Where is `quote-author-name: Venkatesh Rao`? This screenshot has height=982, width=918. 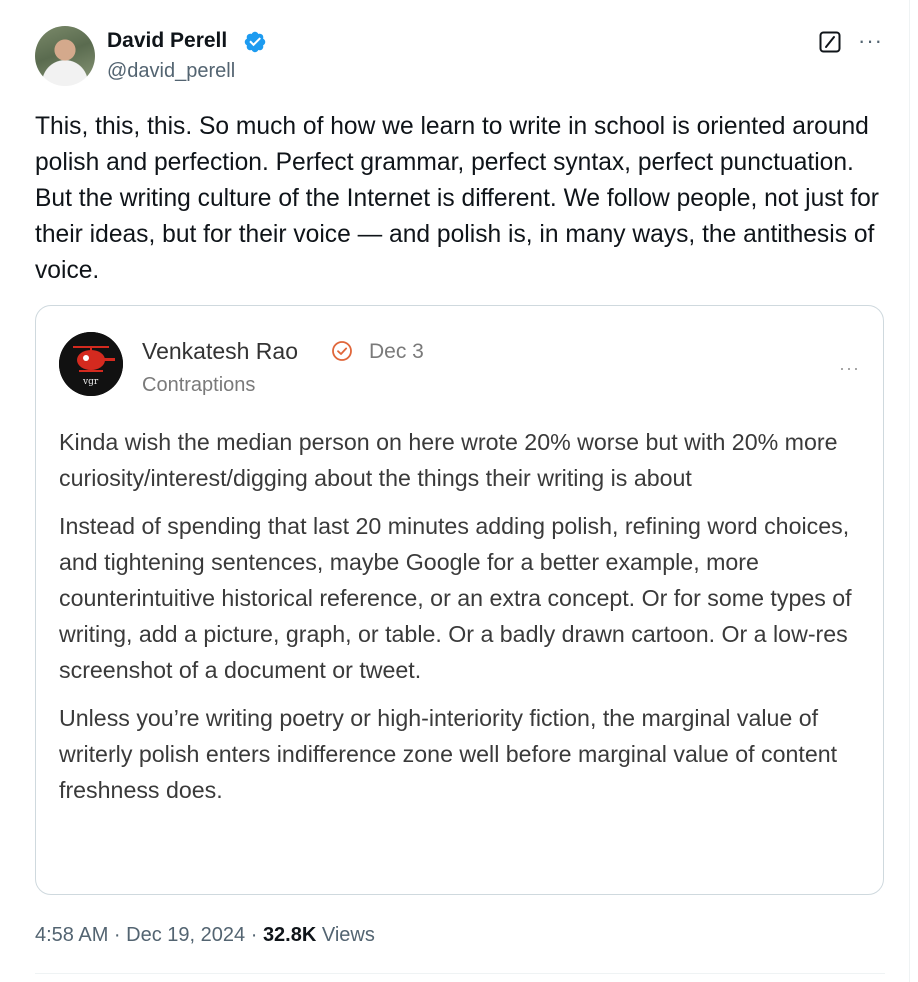 quote-author-name: Venkatesh Rao is located at coordinates (220, 351).